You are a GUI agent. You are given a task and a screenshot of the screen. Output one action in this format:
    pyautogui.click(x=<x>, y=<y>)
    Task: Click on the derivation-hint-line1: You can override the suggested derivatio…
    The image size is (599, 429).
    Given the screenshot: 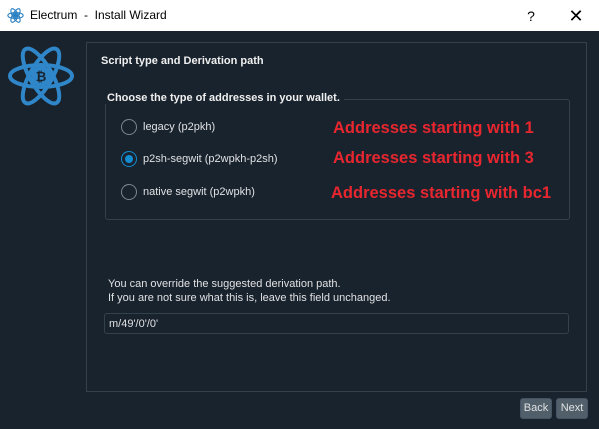 What is the action you would take?
    pyautogui.click(x=224, y=284)
    